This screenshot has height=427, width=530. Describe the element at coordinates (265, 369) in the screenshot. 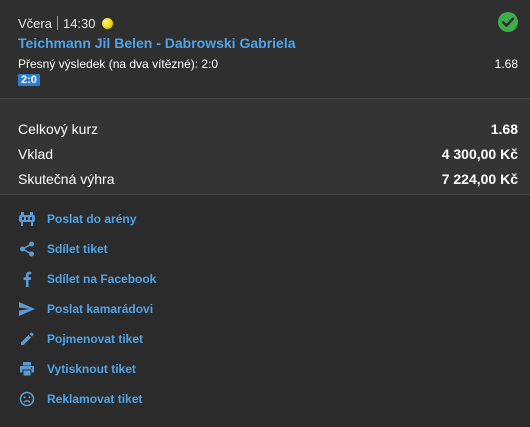

I see `print-ticket-action: Vytisknout tiket` at that location.